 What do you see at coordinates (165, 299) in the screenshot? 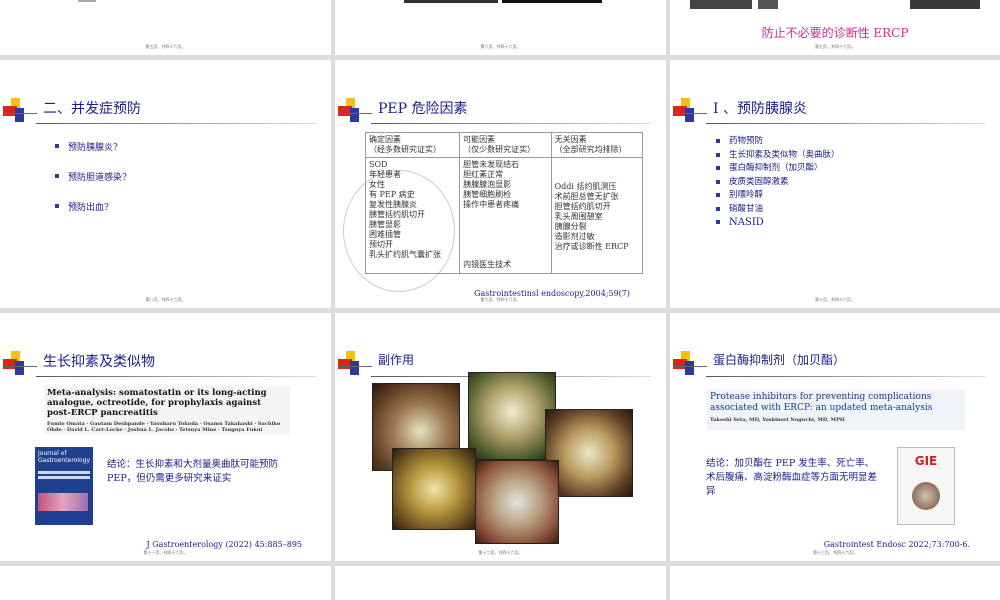
I see `slide-footer: 第八页，共四十六页。` at bounding box center [165, 299].